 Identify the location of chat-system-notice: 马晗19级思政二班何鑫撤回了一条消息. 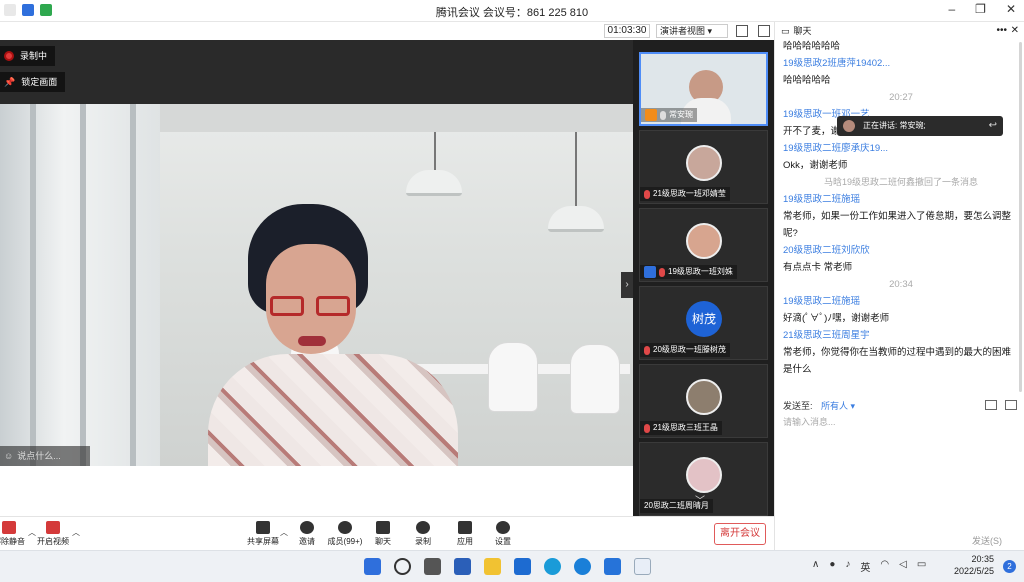
(900, 182).